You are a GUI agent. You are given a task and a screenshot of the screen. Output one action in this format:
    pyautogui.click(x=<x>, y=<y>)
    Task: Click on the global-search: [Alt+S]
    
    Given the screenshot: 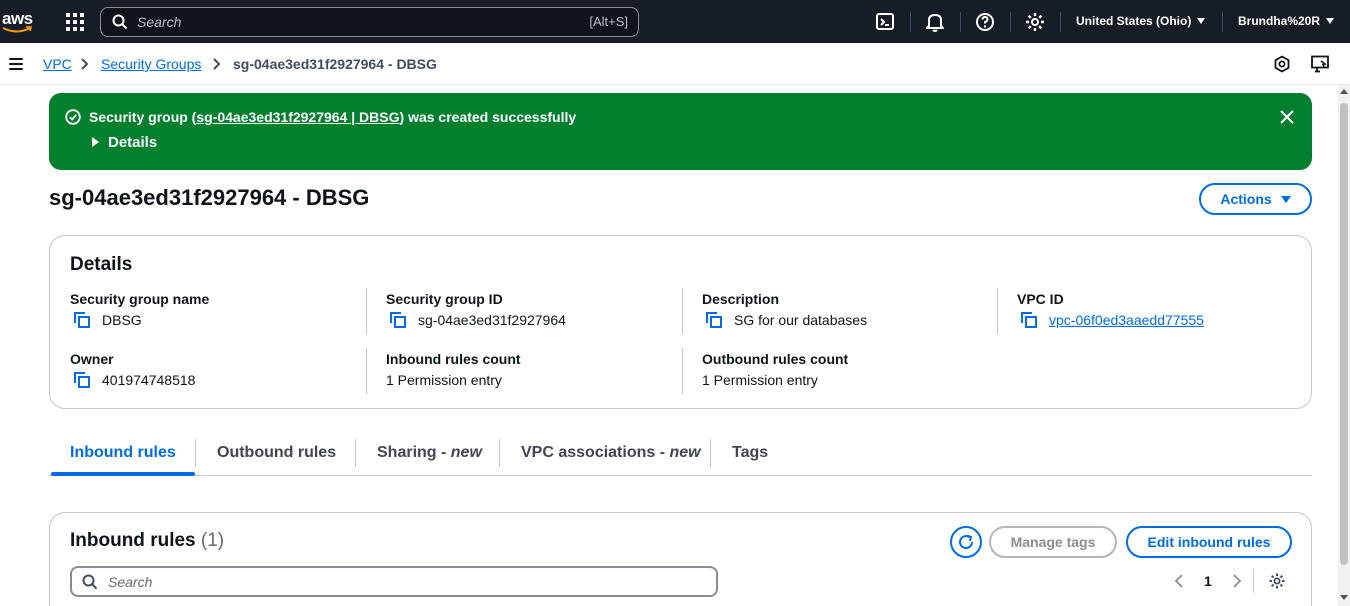 What is the action you would take?
    pyautogui.click(x=369, y=22)
    